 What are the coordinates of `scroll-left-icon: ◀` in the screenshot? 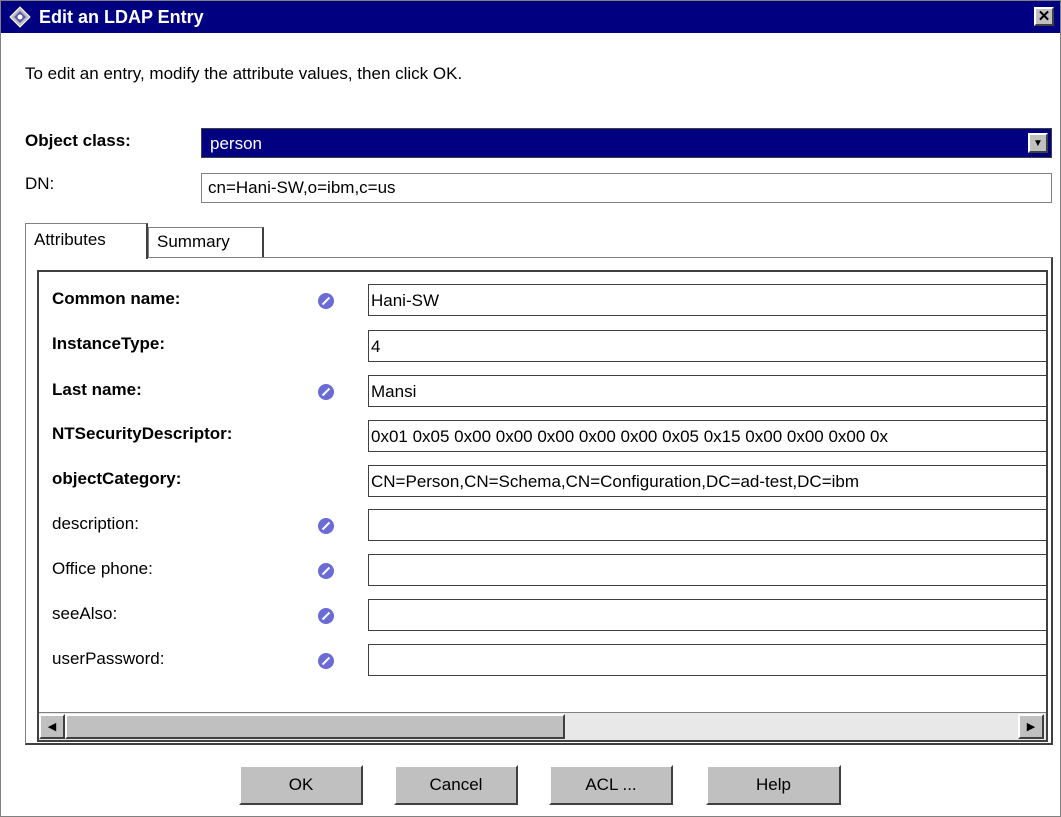 It's located at (52, 726).